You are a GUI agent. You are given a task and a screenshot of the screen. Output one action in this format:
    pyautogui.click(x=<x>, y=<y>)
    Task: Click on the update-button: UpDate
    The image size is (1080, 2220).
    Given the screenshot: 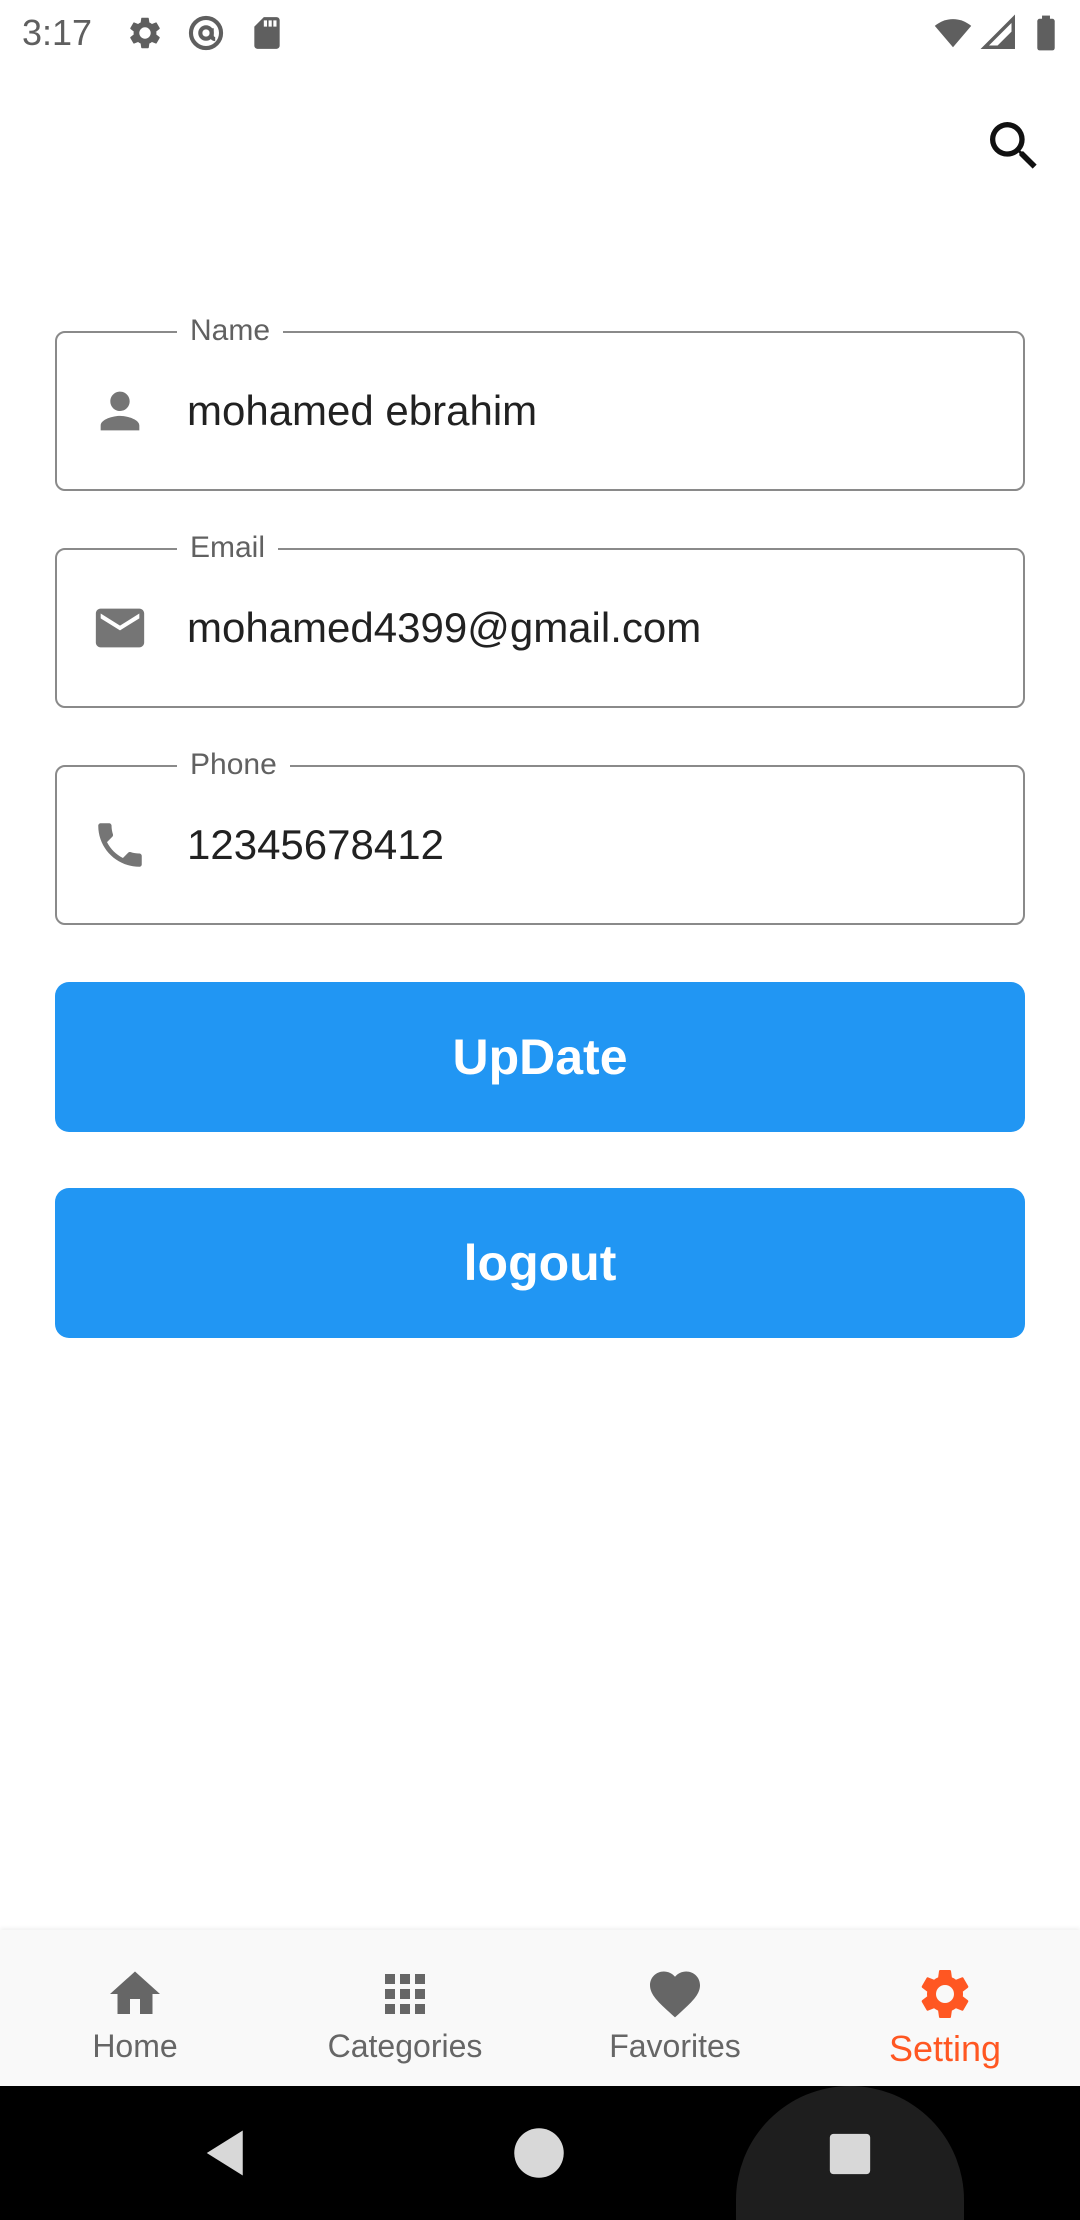 What is the action you would take?
    pyautogui.click(x=540, y=1057)
    